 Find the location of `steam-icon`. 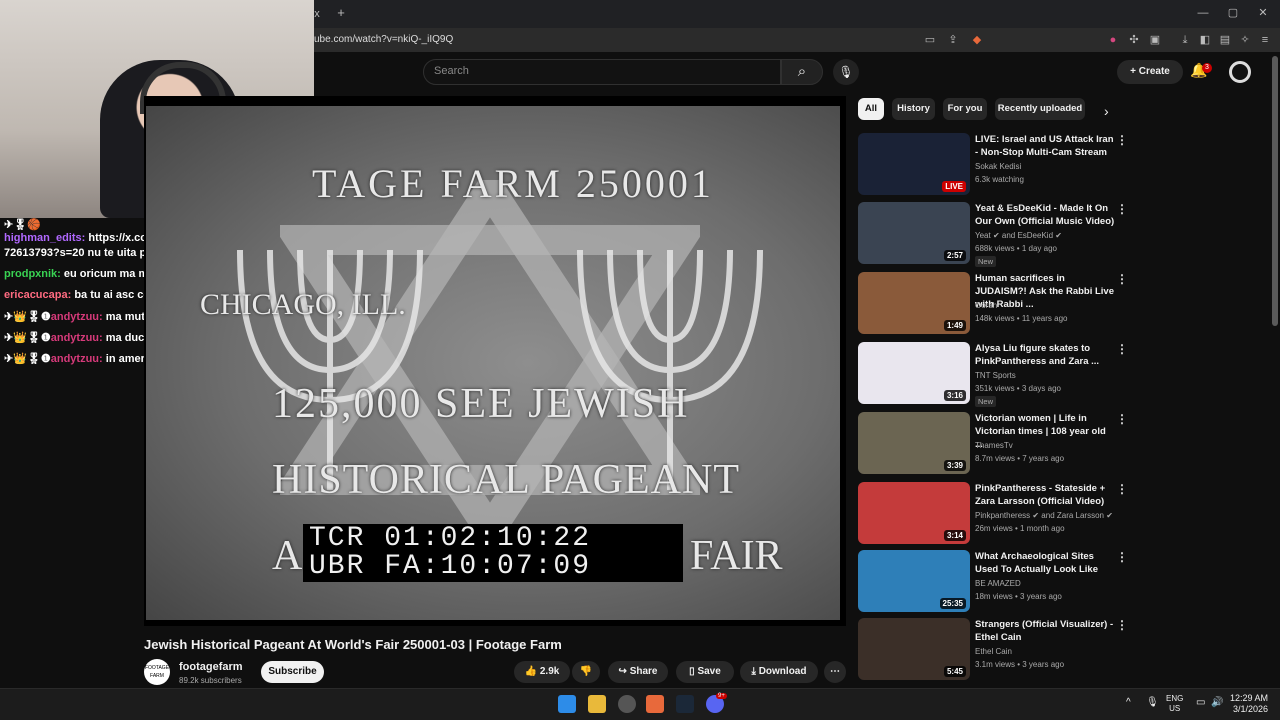

steam-icon is located at coordinates (685, 704).